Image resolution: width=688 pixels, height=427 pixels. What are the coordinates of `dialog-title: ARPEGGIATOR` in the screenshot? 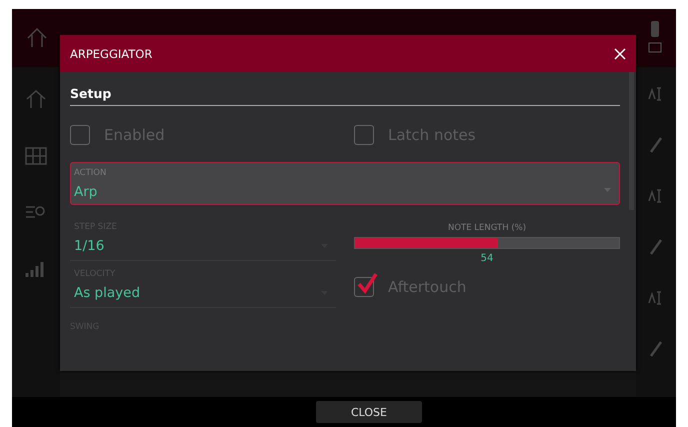 It's located at (111, 53).